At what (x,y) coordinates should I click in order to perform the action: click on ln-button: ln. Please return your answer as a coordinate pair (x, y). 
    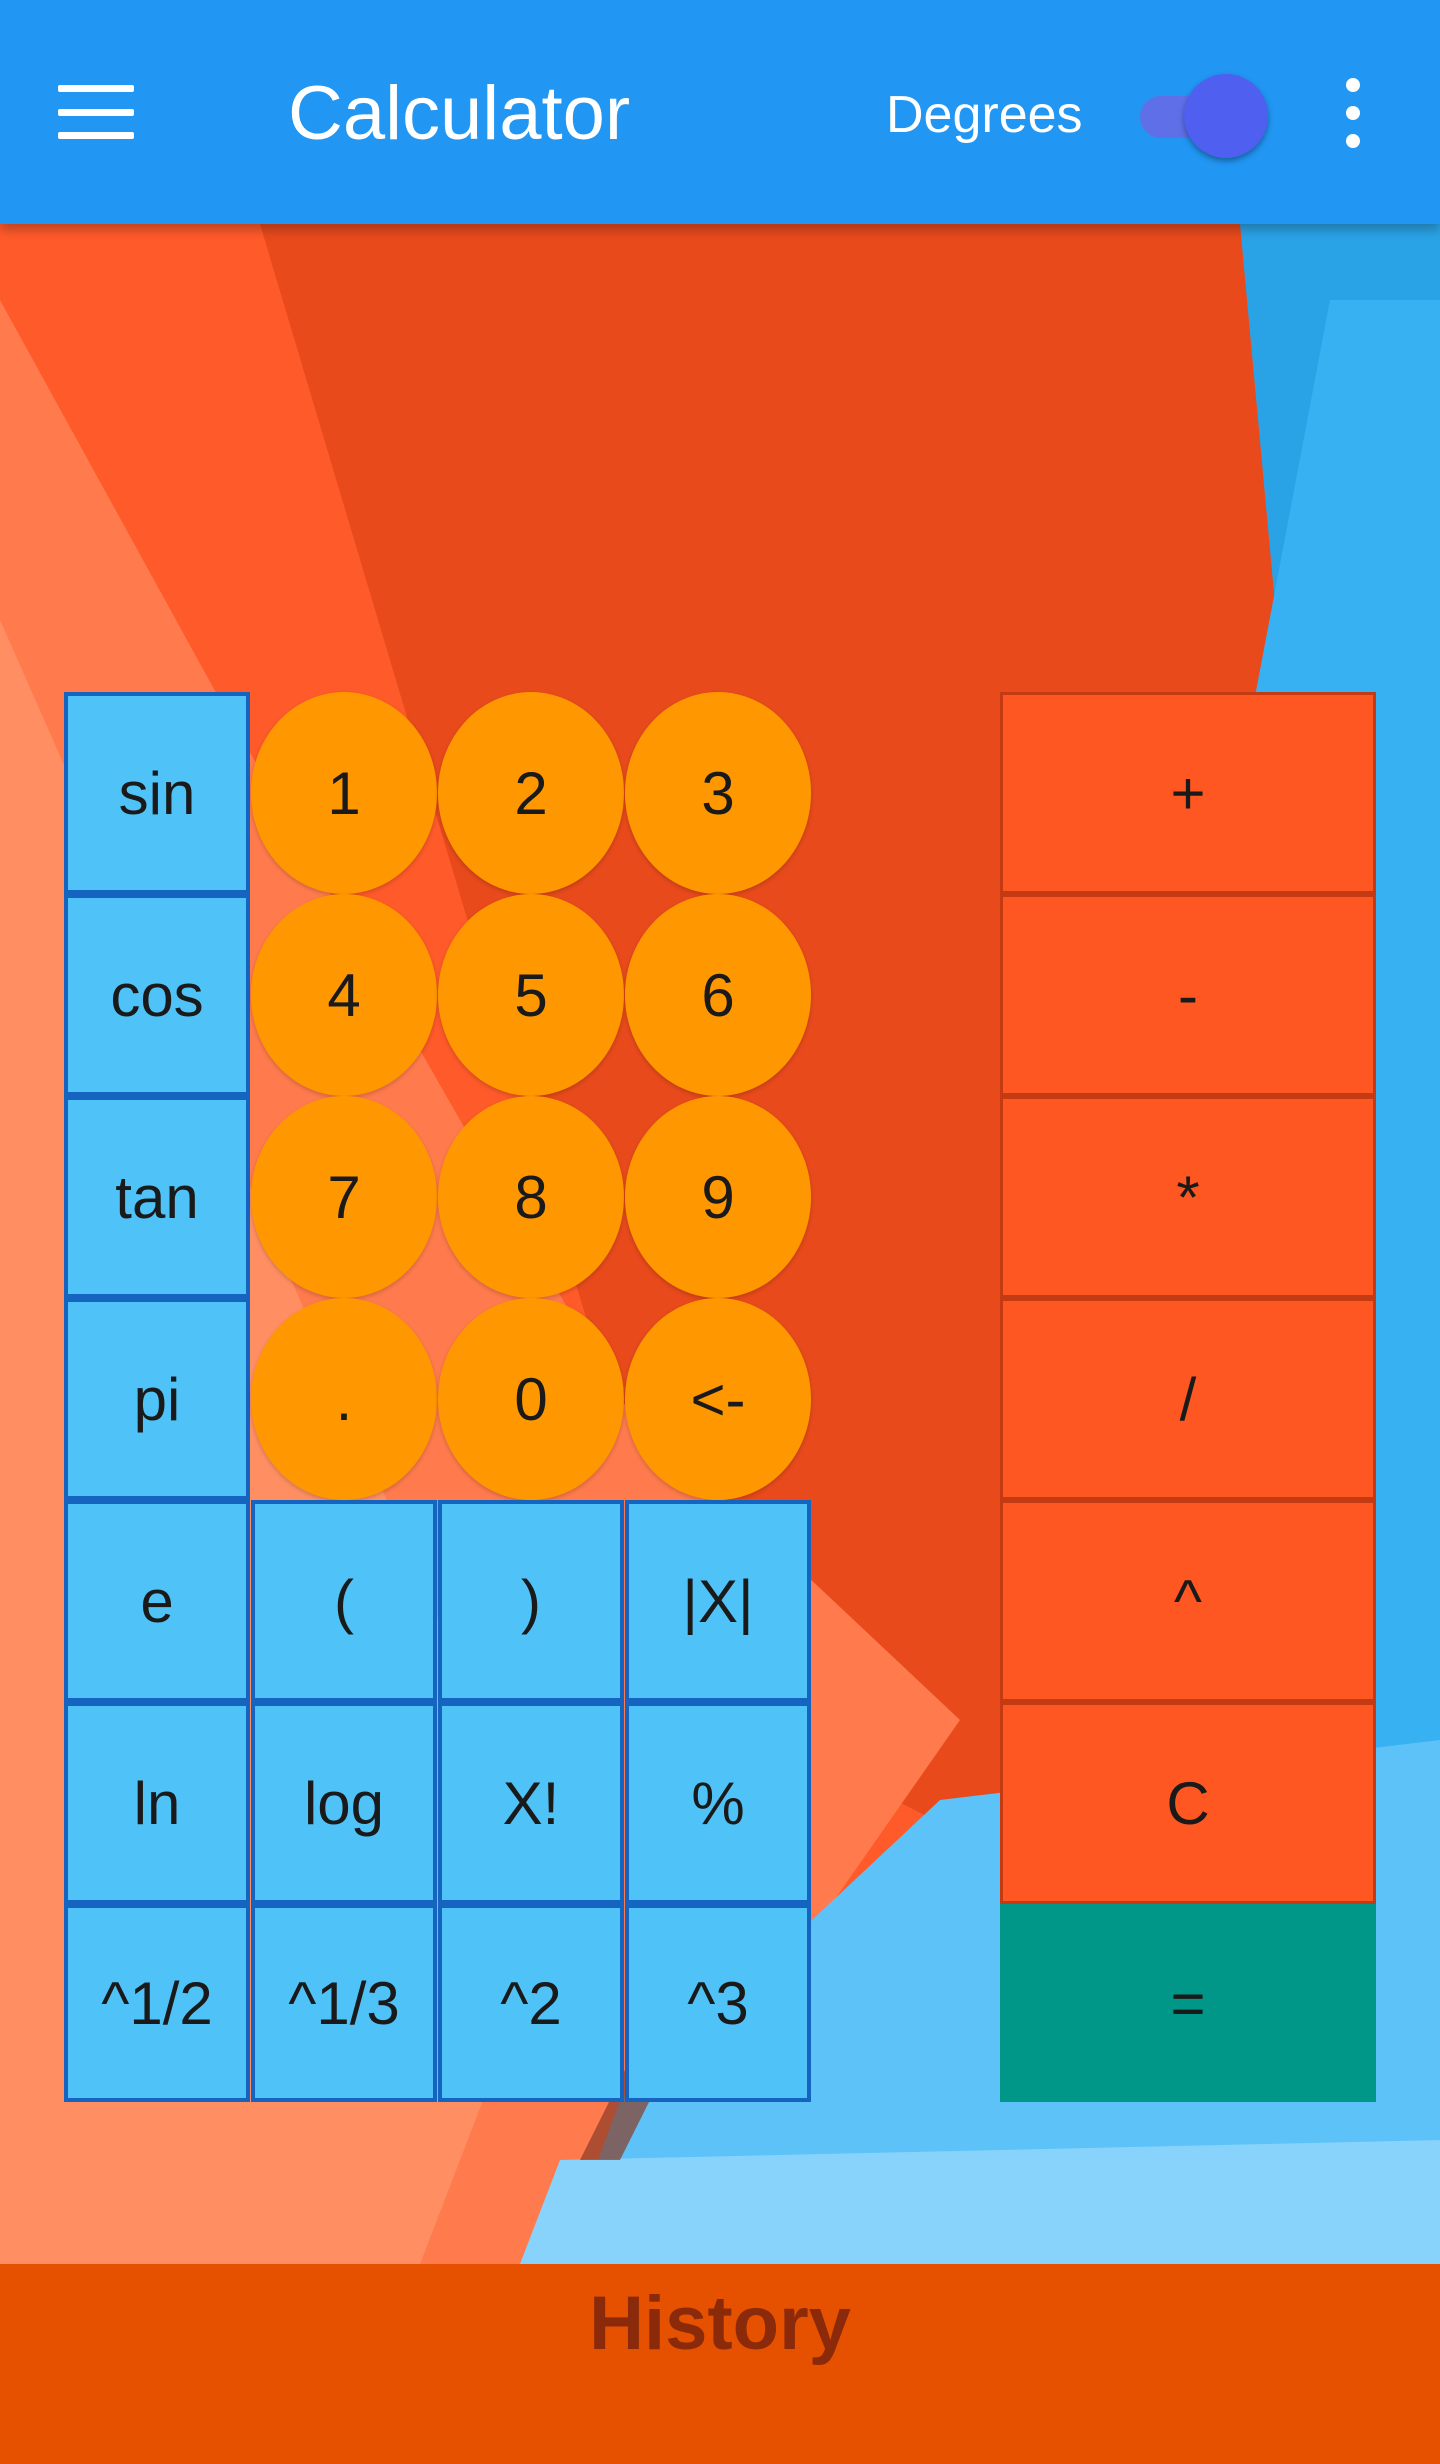
    Looking at the image, I should click on (157, 1803).